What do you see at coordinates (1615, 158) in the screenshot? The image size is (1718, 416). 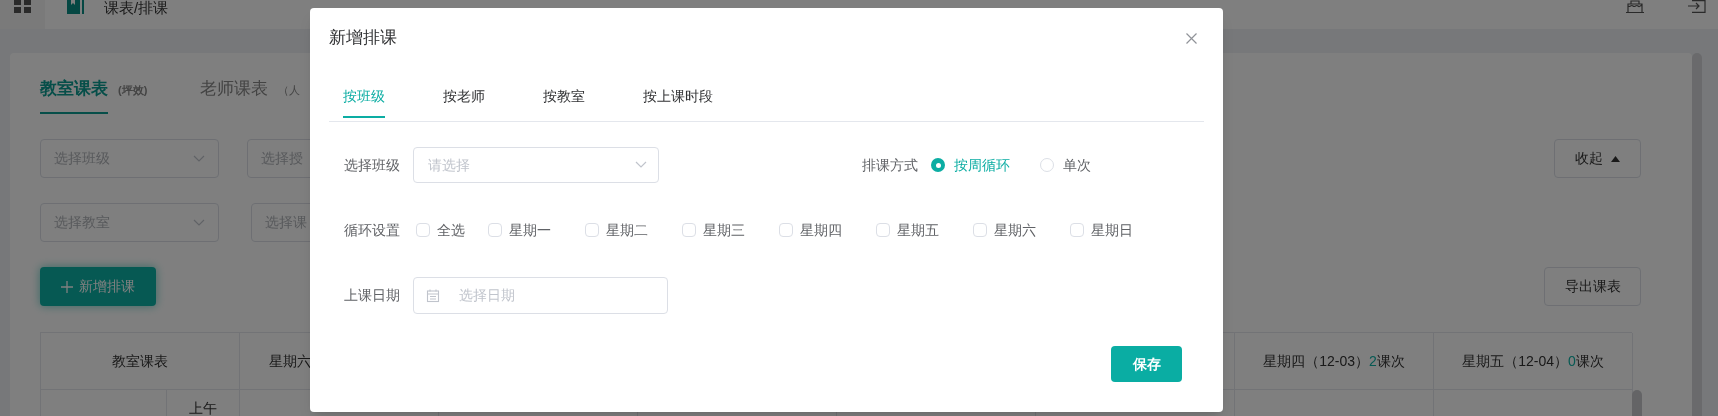 I see `caret-up-icon` at bounding box center [1615, 158].